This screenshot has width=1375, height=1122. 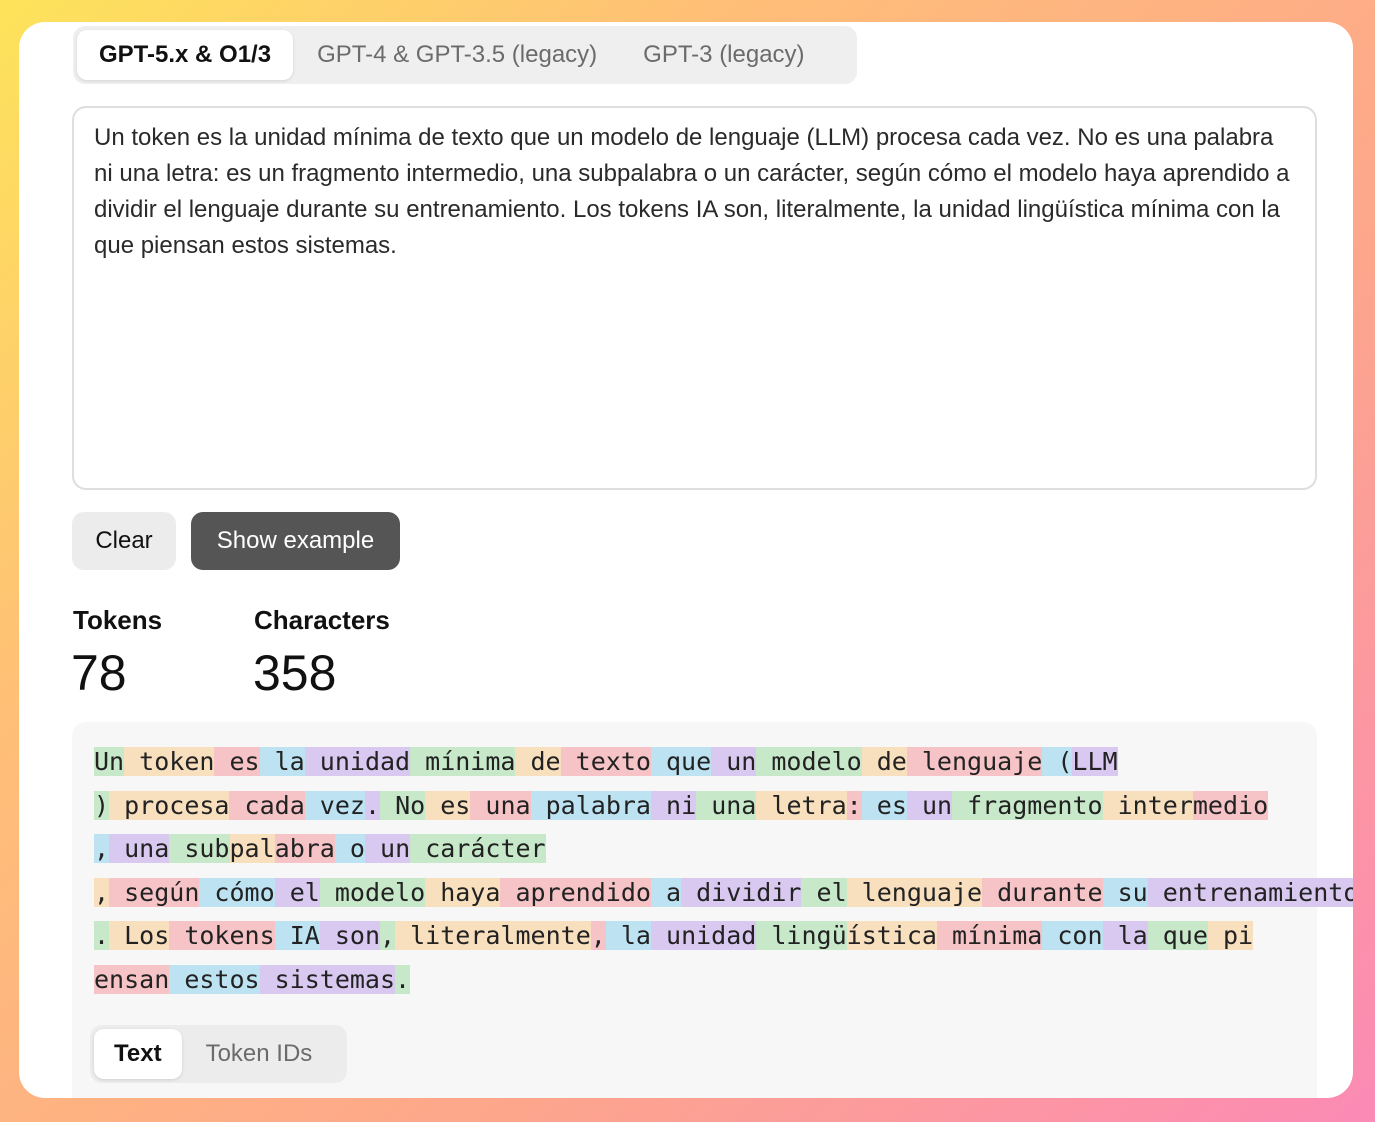 I want to click on token-chip: a, so click(x=666, y=892).